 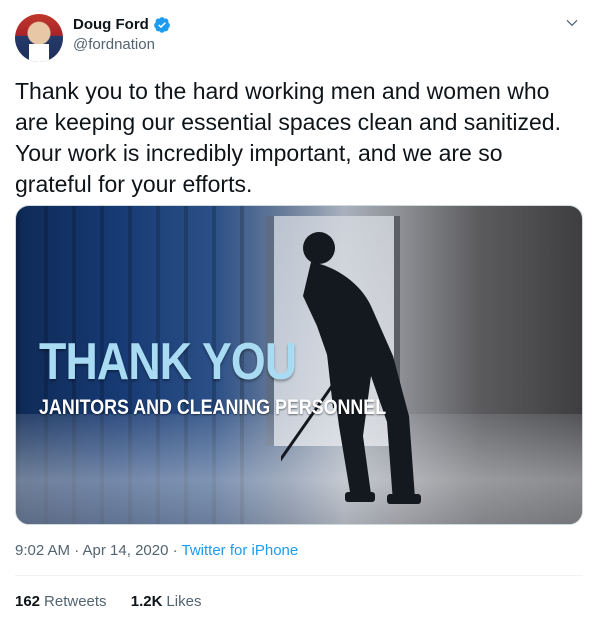 I want to click on author-names: Doug Ford @fordnation, so click(x=122, y=35).